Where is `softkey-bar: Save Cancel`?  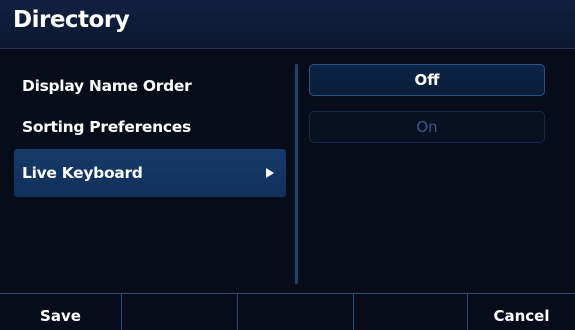 softkey-bar: Save Cancel is located at coordinates (287, 311).